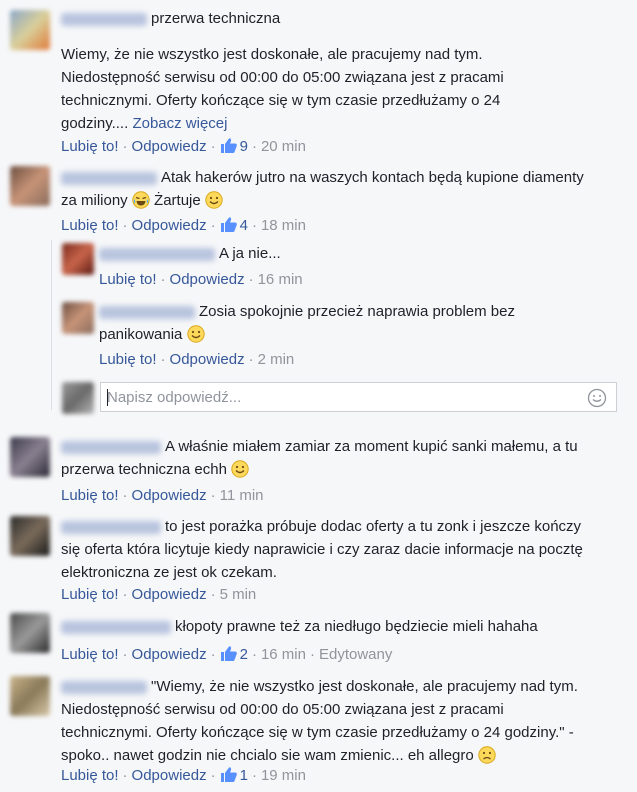 The width and height of the screenshot is (637, 792). What do you see at coordinates (244, 775) in the screenshot?
I see `like-count: 1` at bounding box center [244, 775].